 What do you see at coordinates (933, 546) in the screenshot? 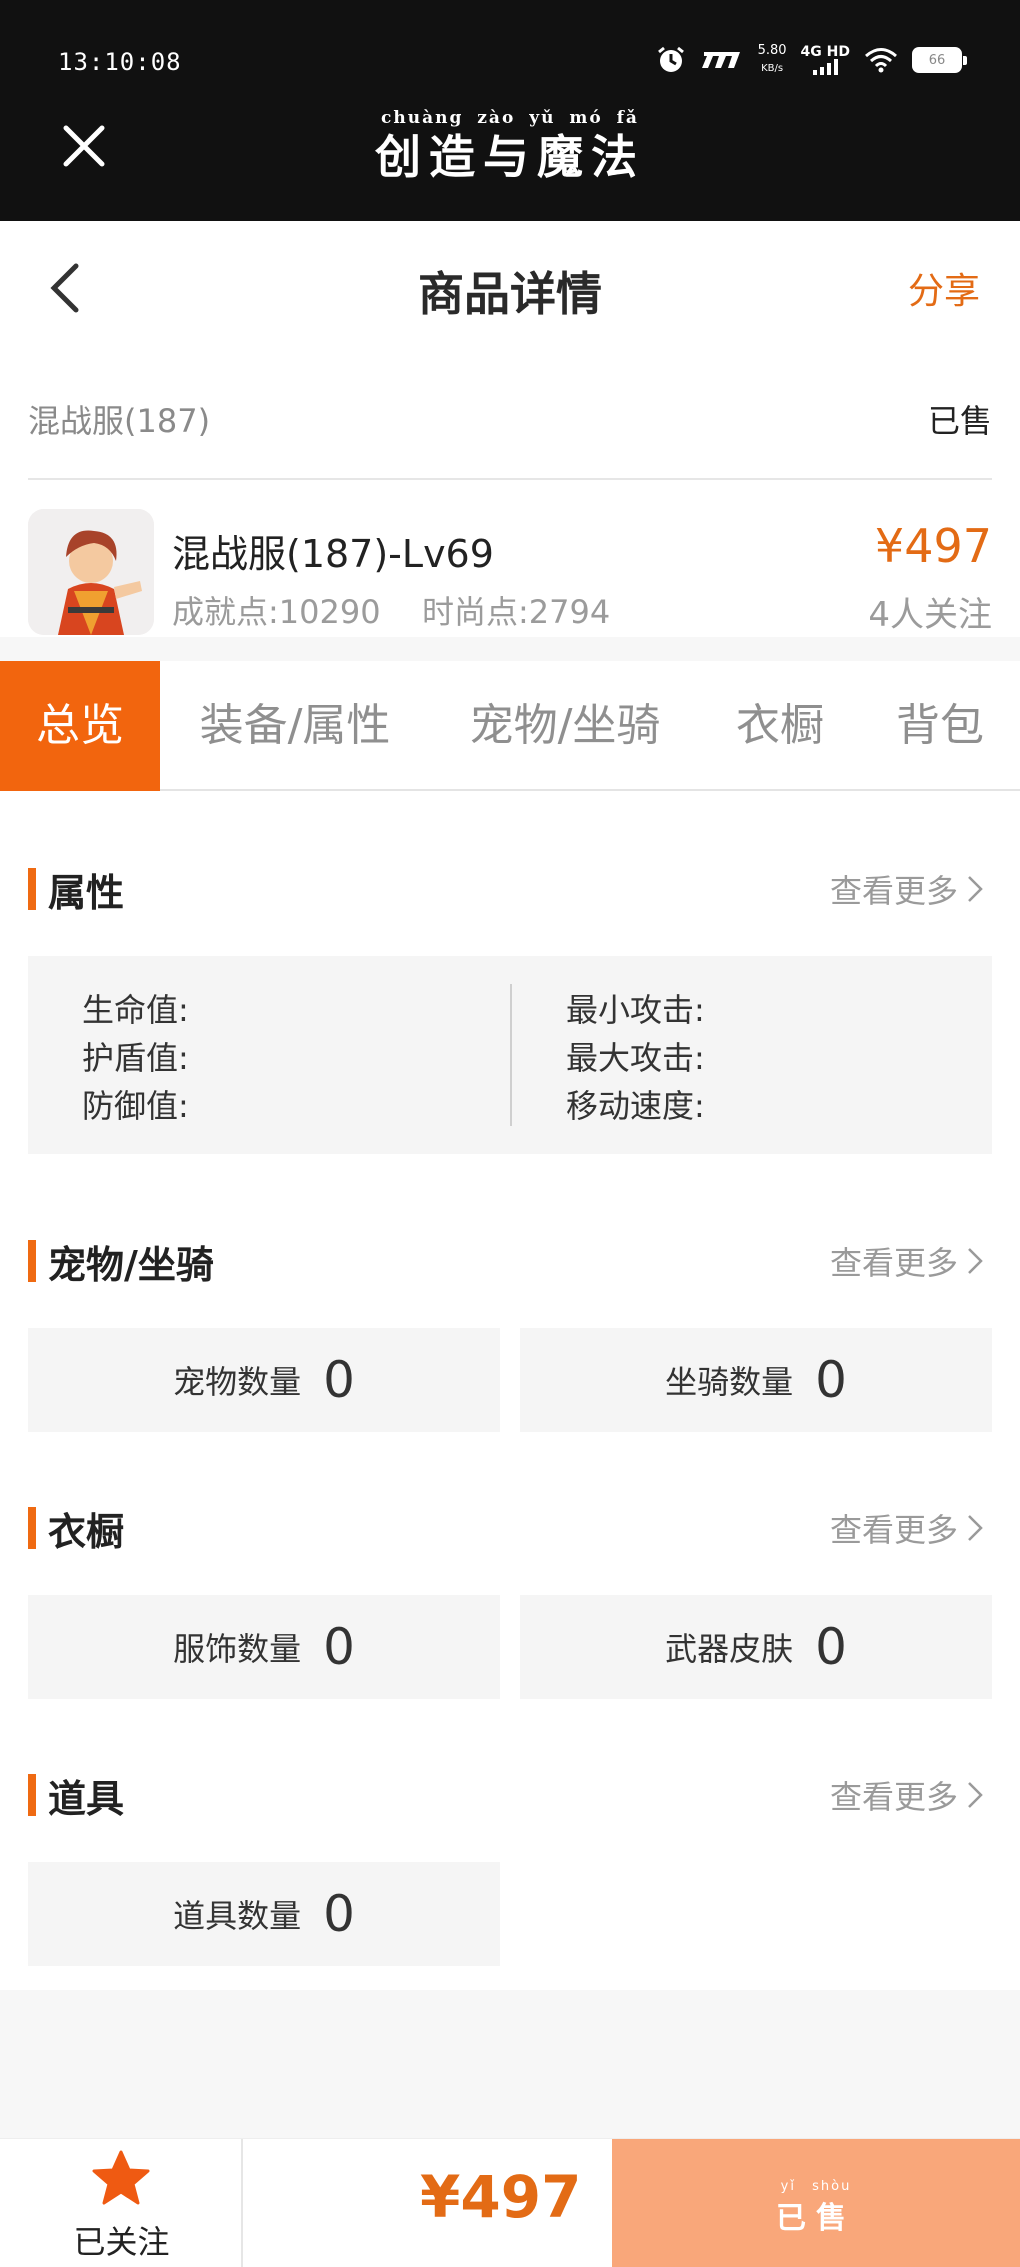
I see `product-price: ¥497` at bounding box center [933, 546].